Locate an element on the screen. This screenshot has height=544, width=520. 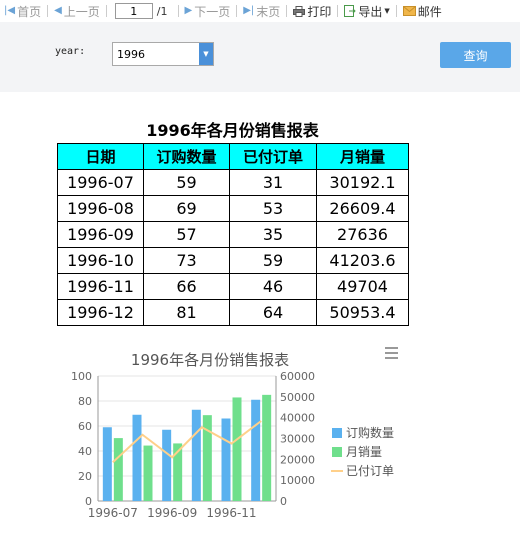
column-header-paid: 已付订单 is located at coordinates (273, 156).